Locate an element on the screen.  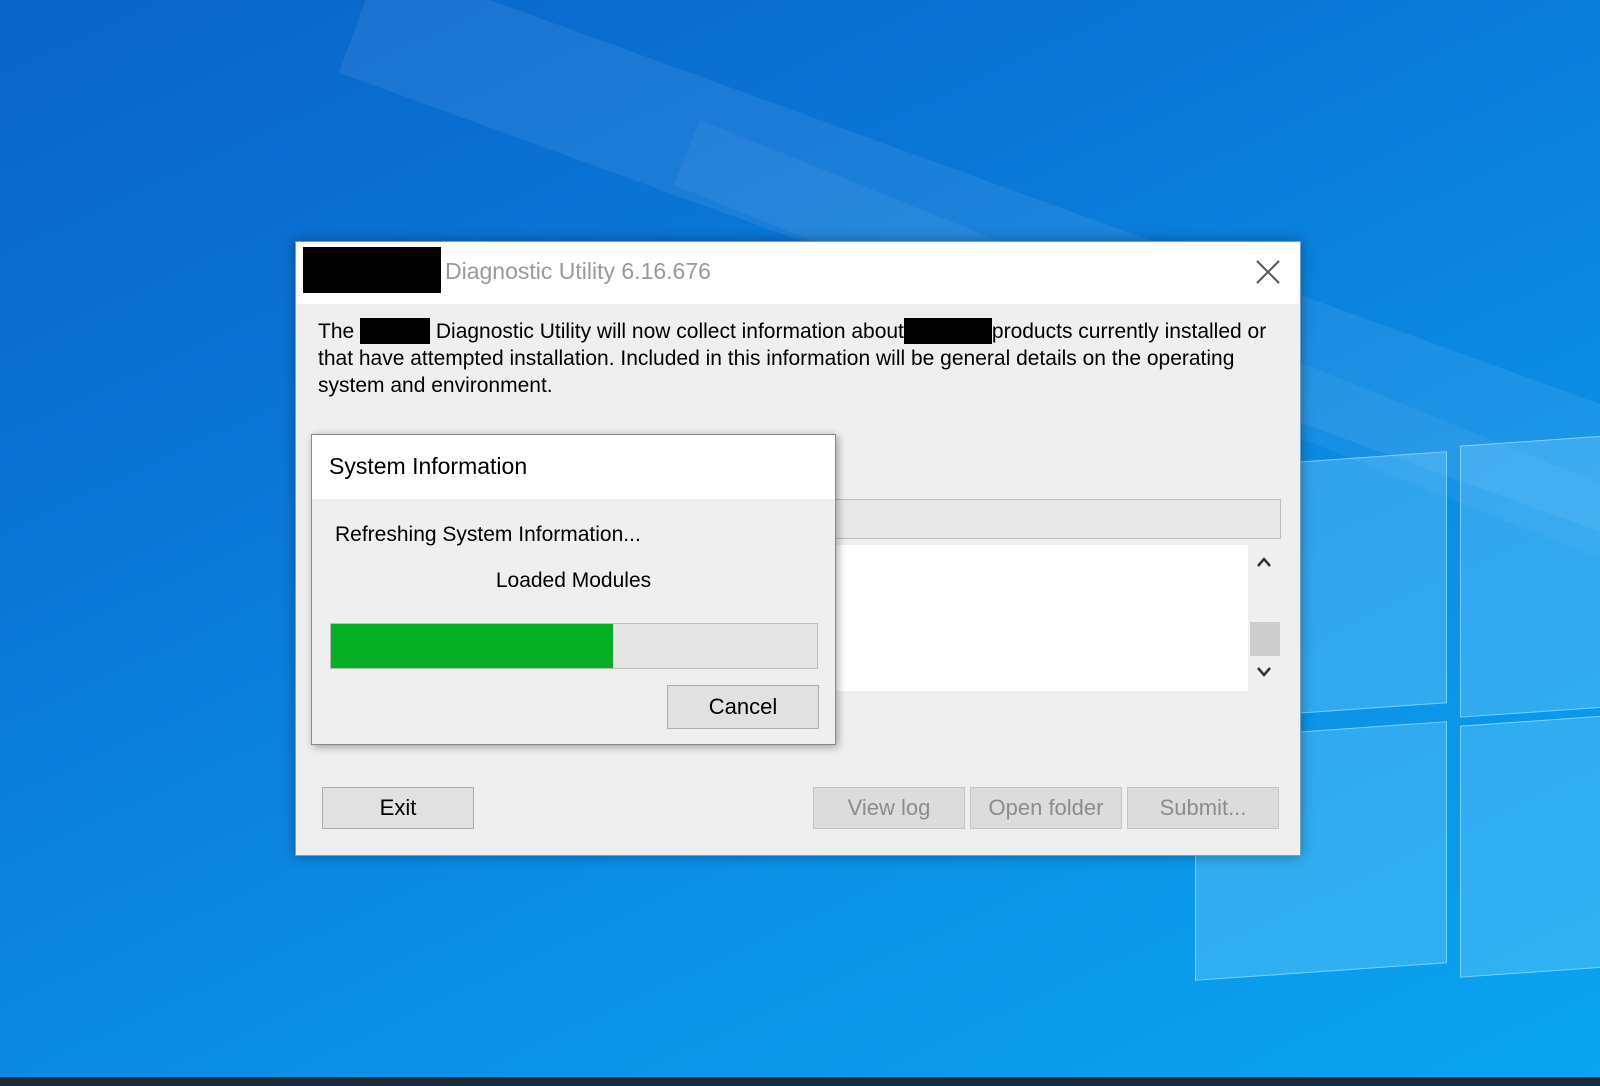
chevron-down-icon is located at coordinates (1264, 672).